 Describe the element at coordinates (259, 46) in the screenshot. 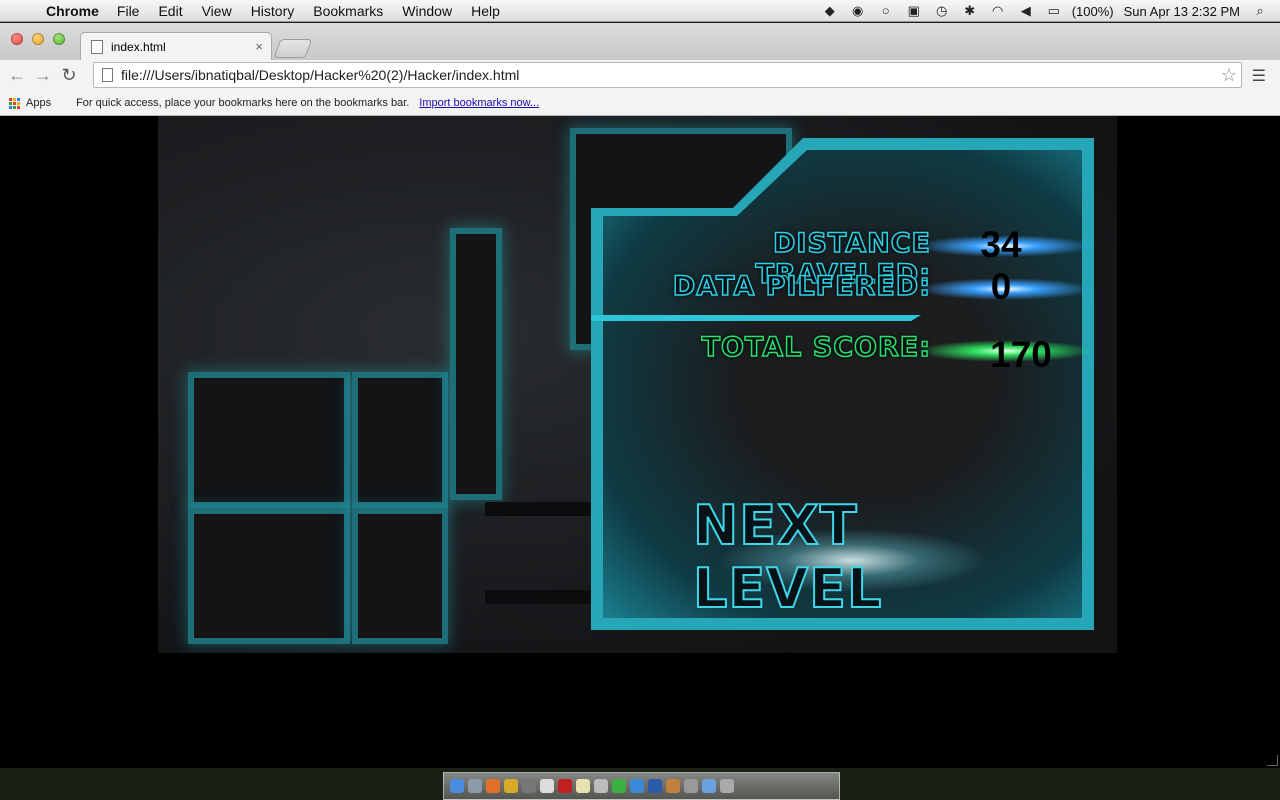

I see `tab-close-icon: ×` at that location.